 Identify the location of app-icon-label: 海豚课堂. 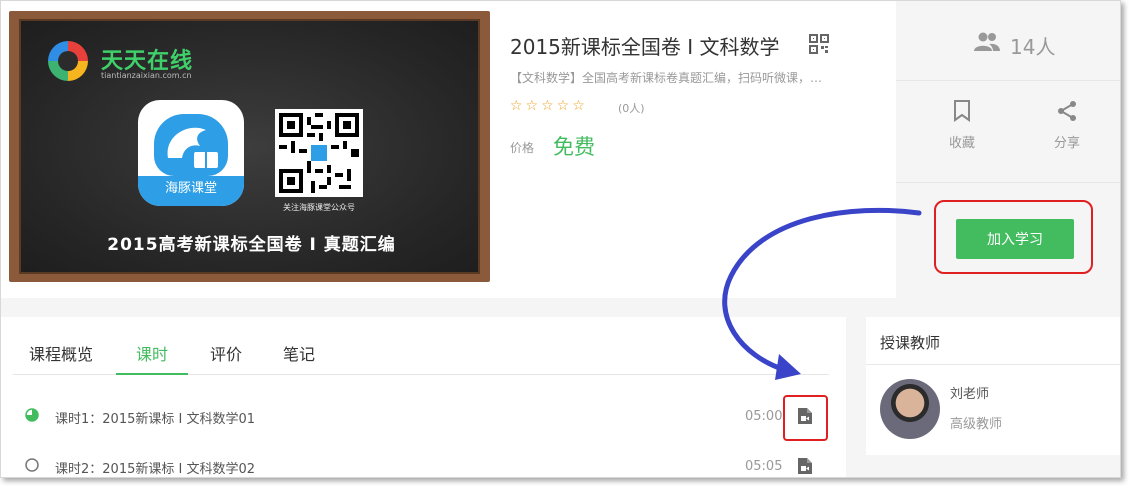
(191, 191).